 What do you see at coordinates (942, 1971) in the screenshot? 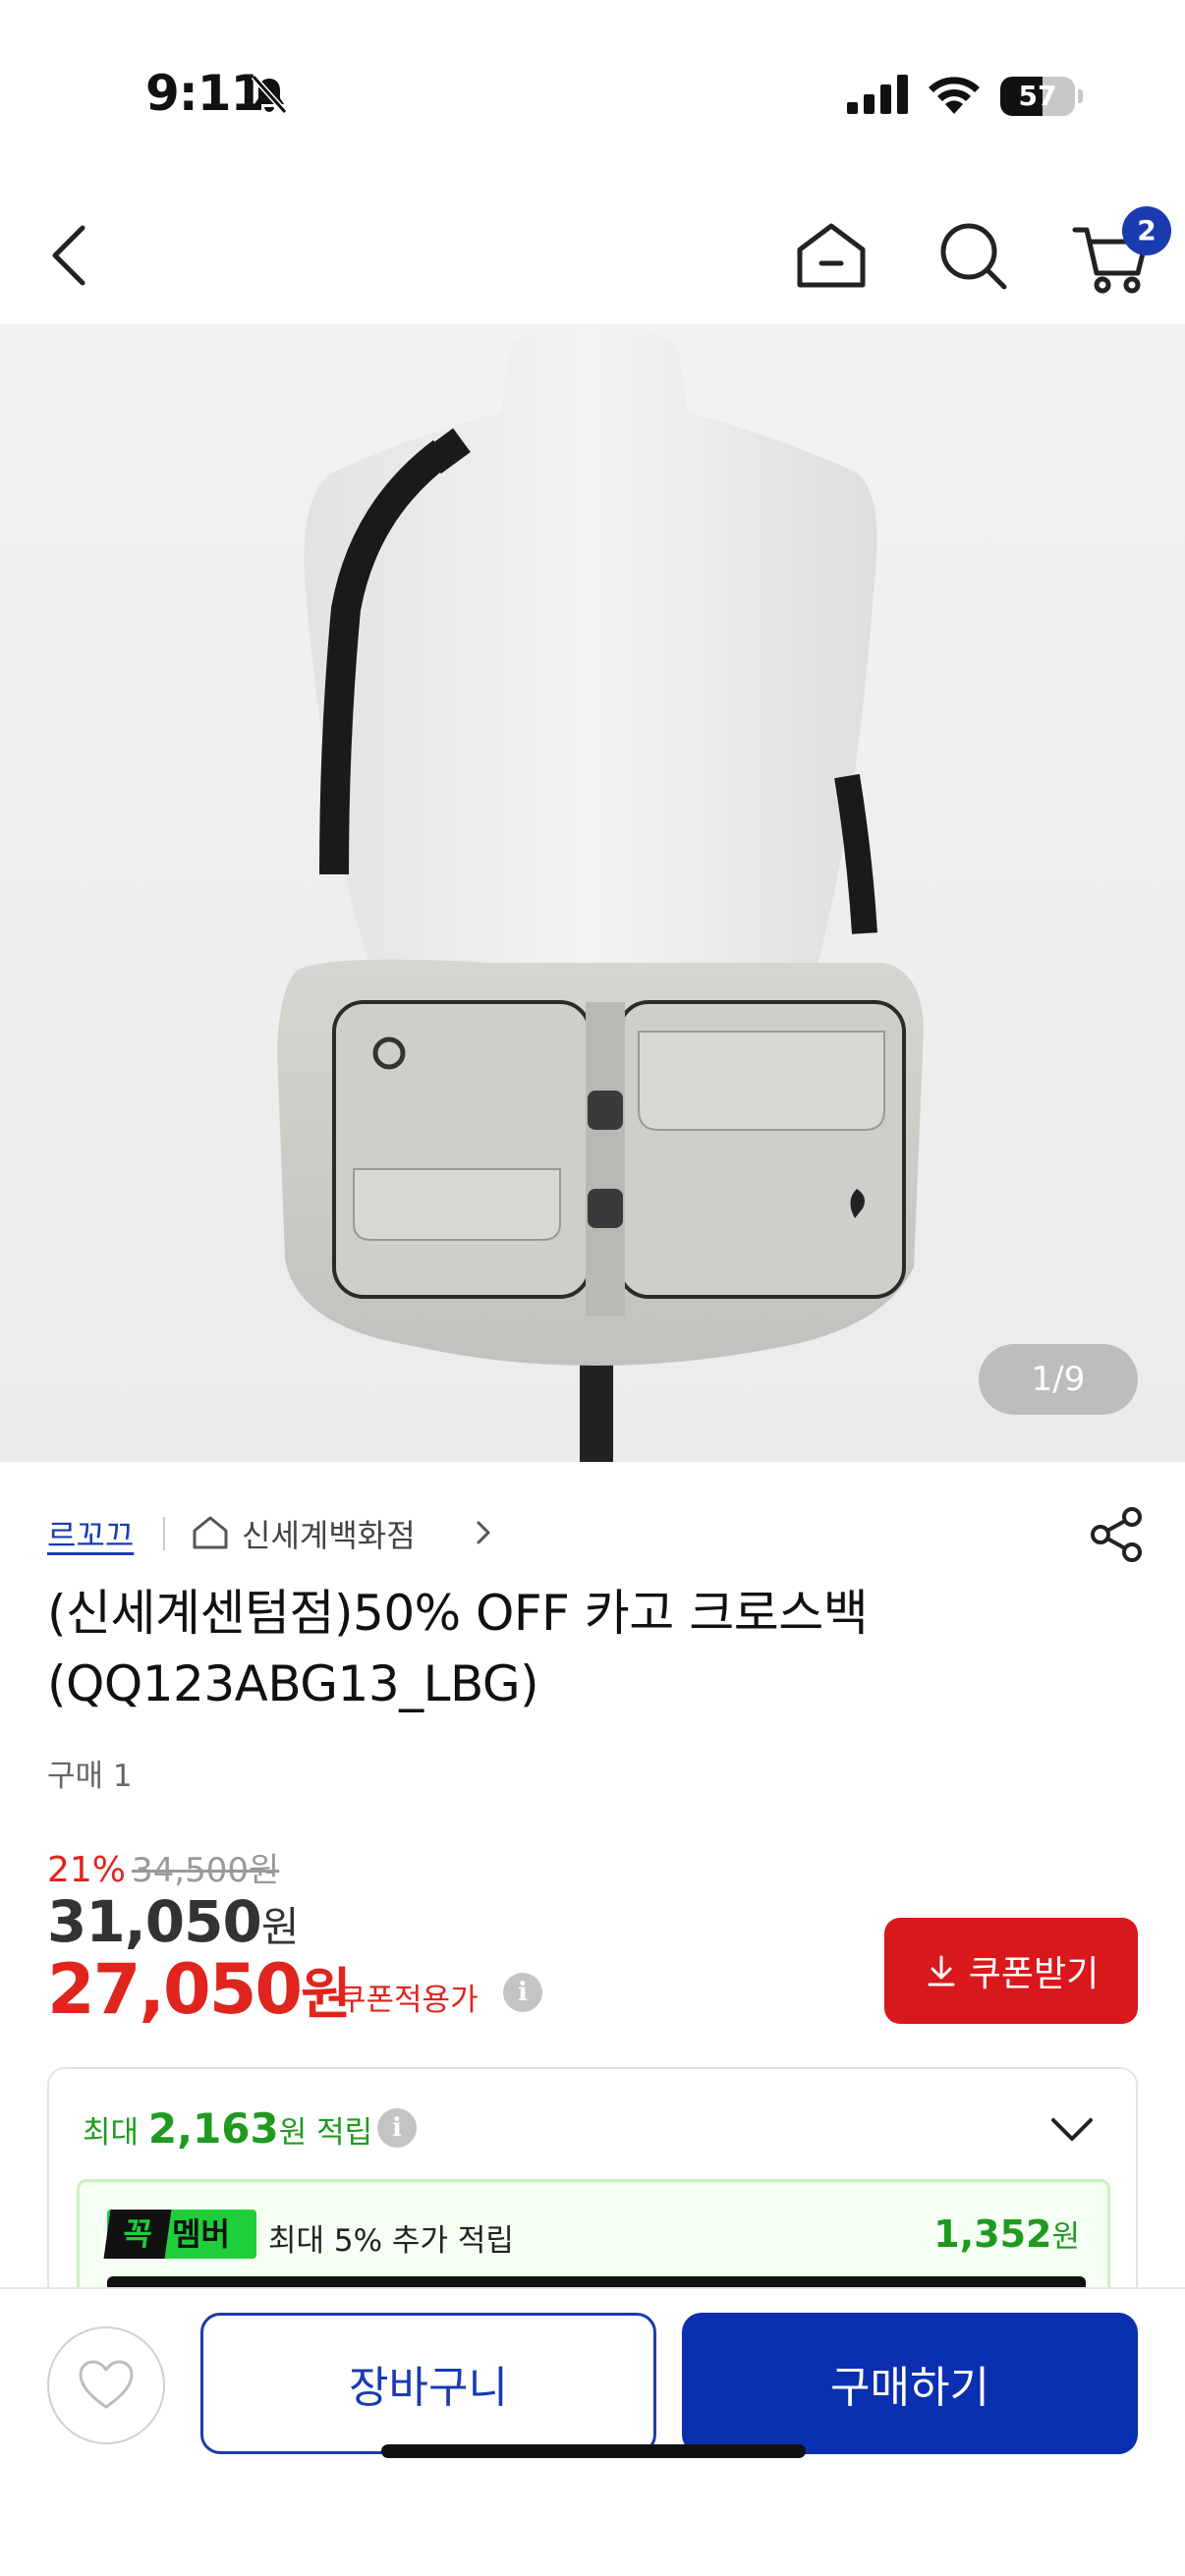
I see `download-icon` at bounding box center [942, 1971].